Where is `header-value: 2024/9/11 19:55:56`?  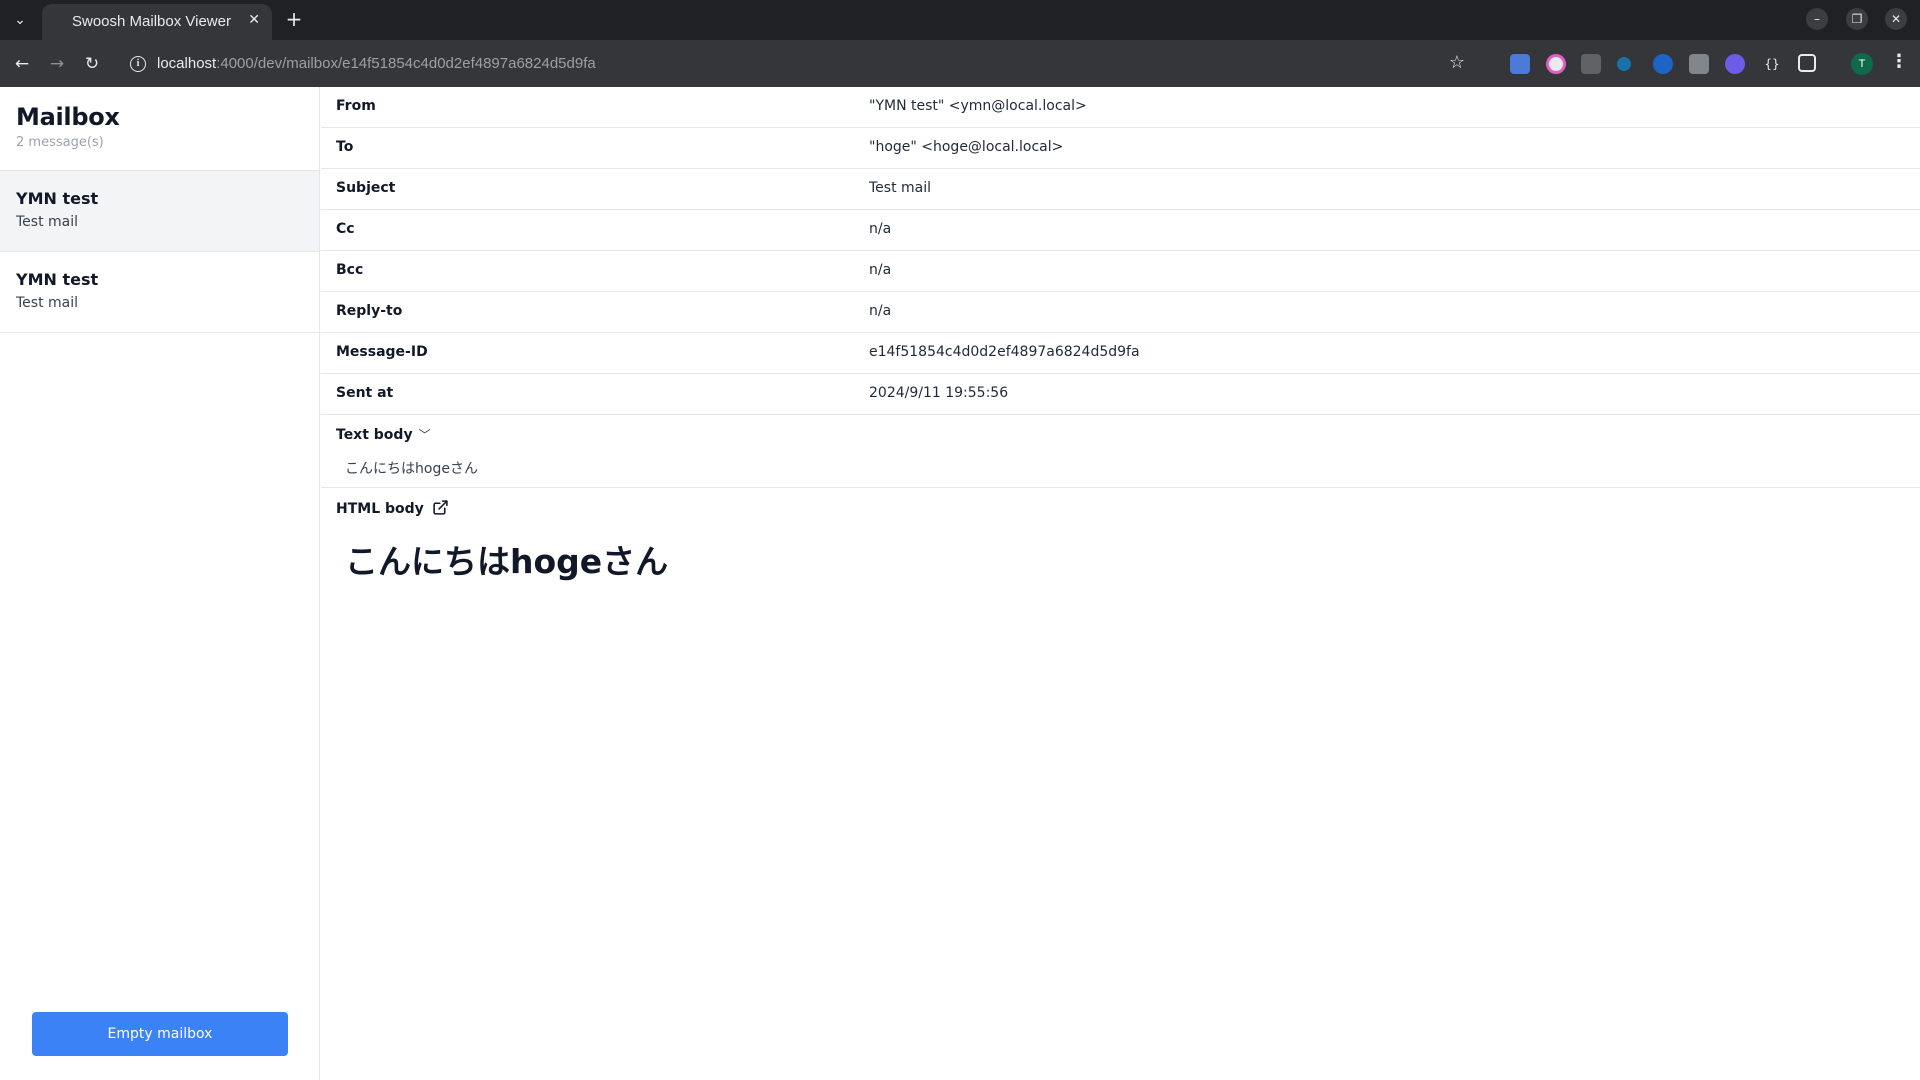
header-value: 2024/9/11 19:55:56 is located at coordinates (939, 393).